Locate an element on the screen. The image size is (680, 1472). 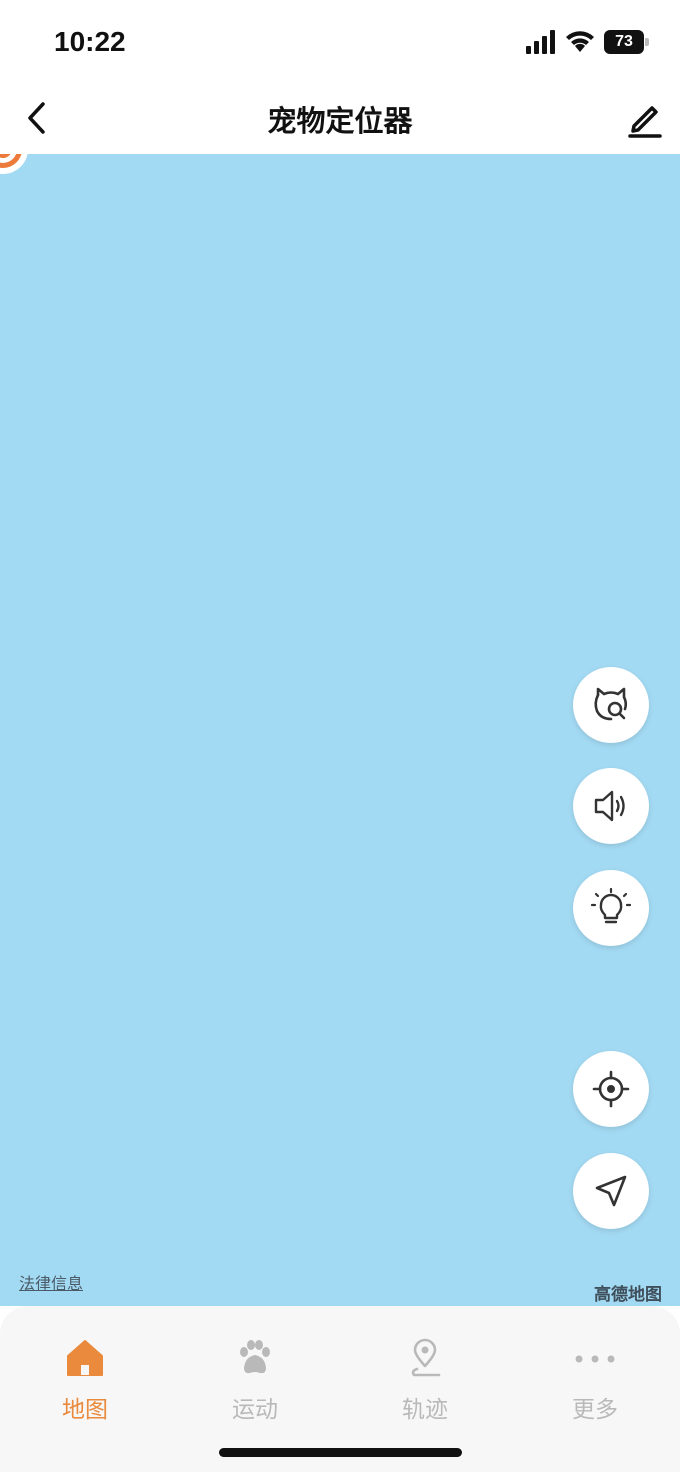
crosshair-icon is located at coordinates (611, 1089).